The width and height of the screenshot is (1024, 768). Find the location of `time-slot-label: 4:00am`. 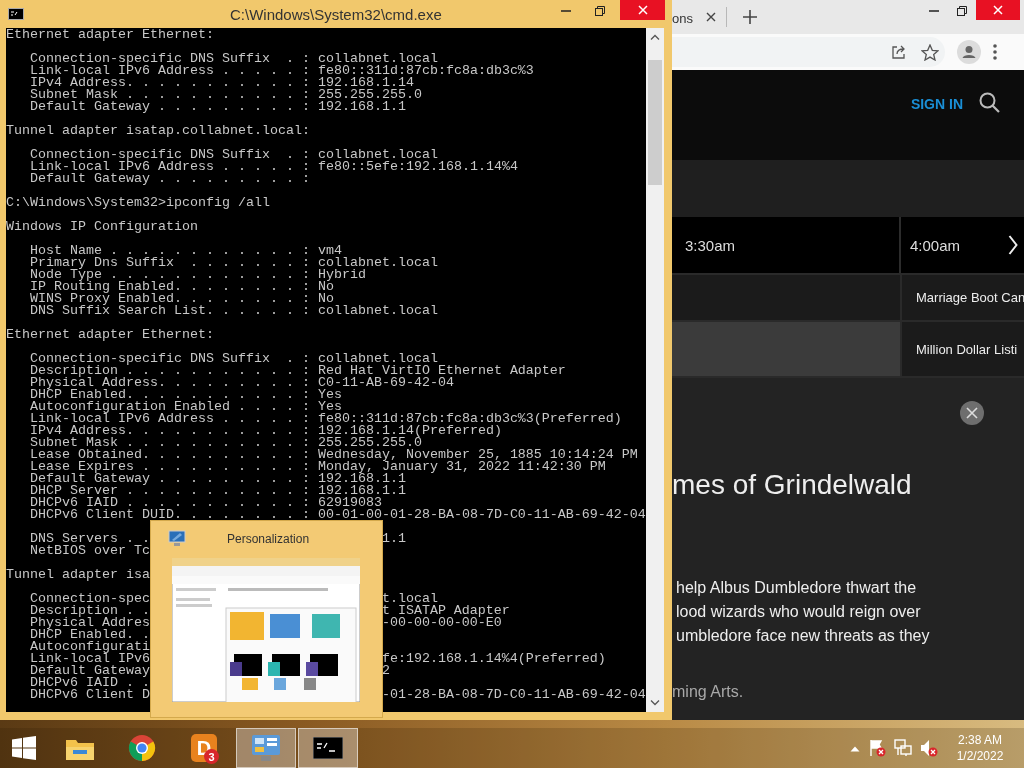

time-slot-label: 4:00am is located at coordinates (935, 245).